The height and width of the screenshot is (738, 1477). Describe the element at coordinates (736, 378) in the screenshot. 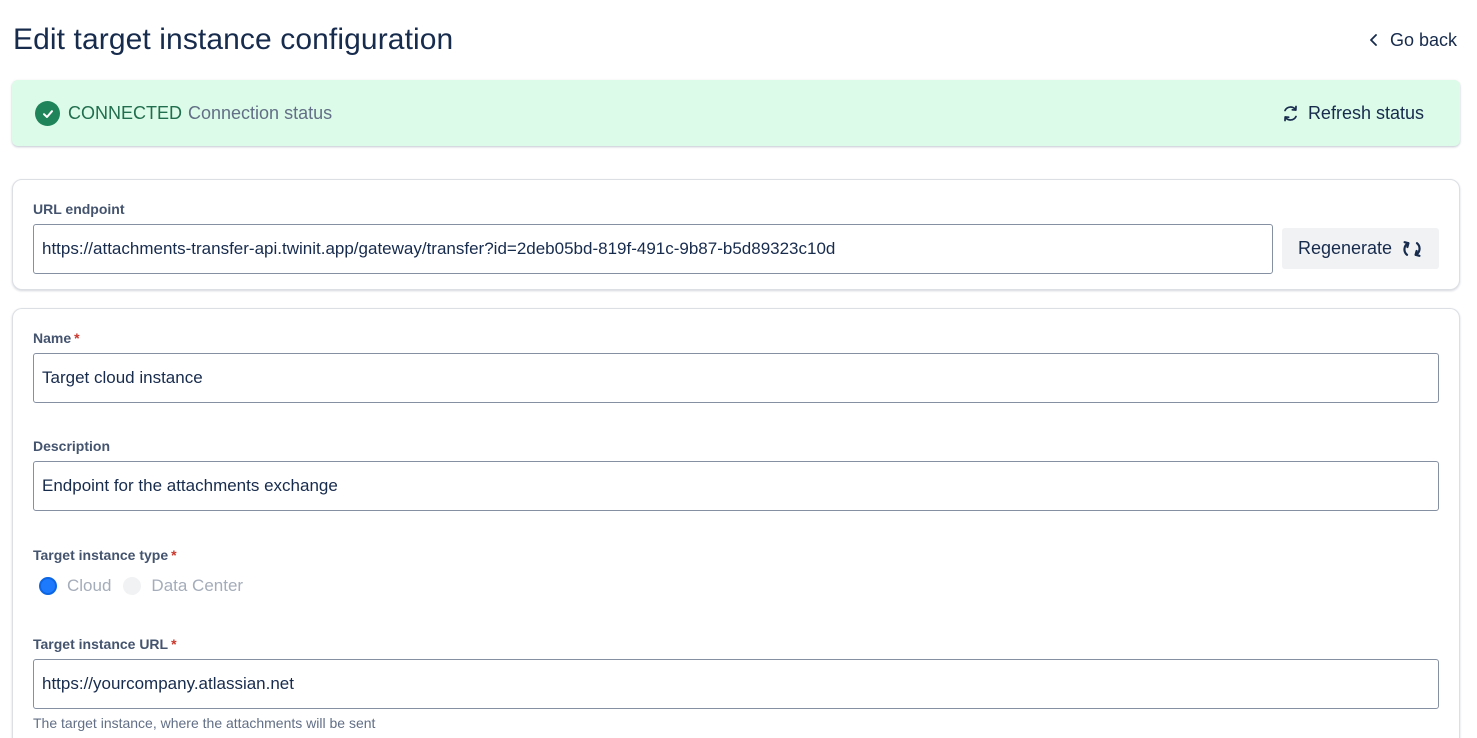

I see `name-input` at that location.